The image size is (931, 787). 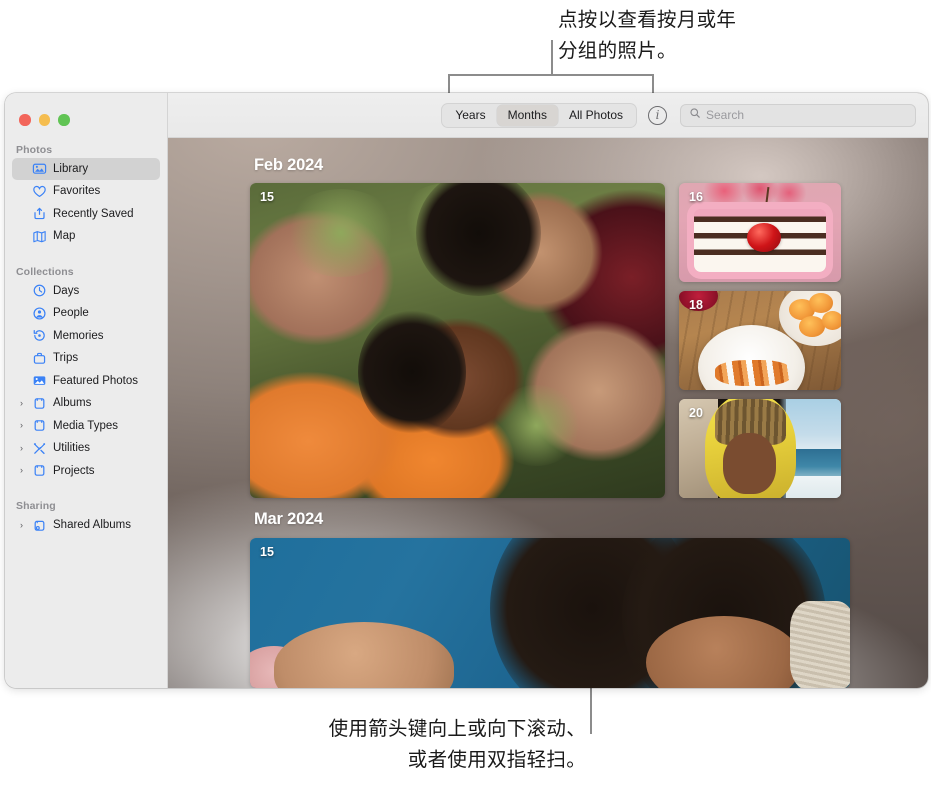 I want to click on tab-months: Months, so click(x=527, y=115).